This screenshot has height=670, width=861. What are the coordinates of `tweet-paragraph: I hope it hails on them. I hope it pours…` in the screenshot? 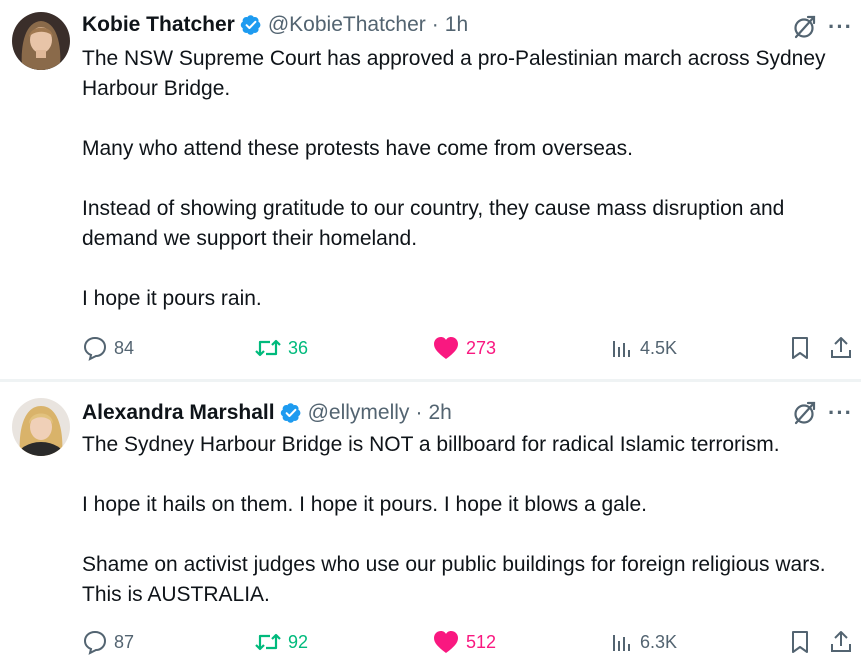 It's located at (365, 504).